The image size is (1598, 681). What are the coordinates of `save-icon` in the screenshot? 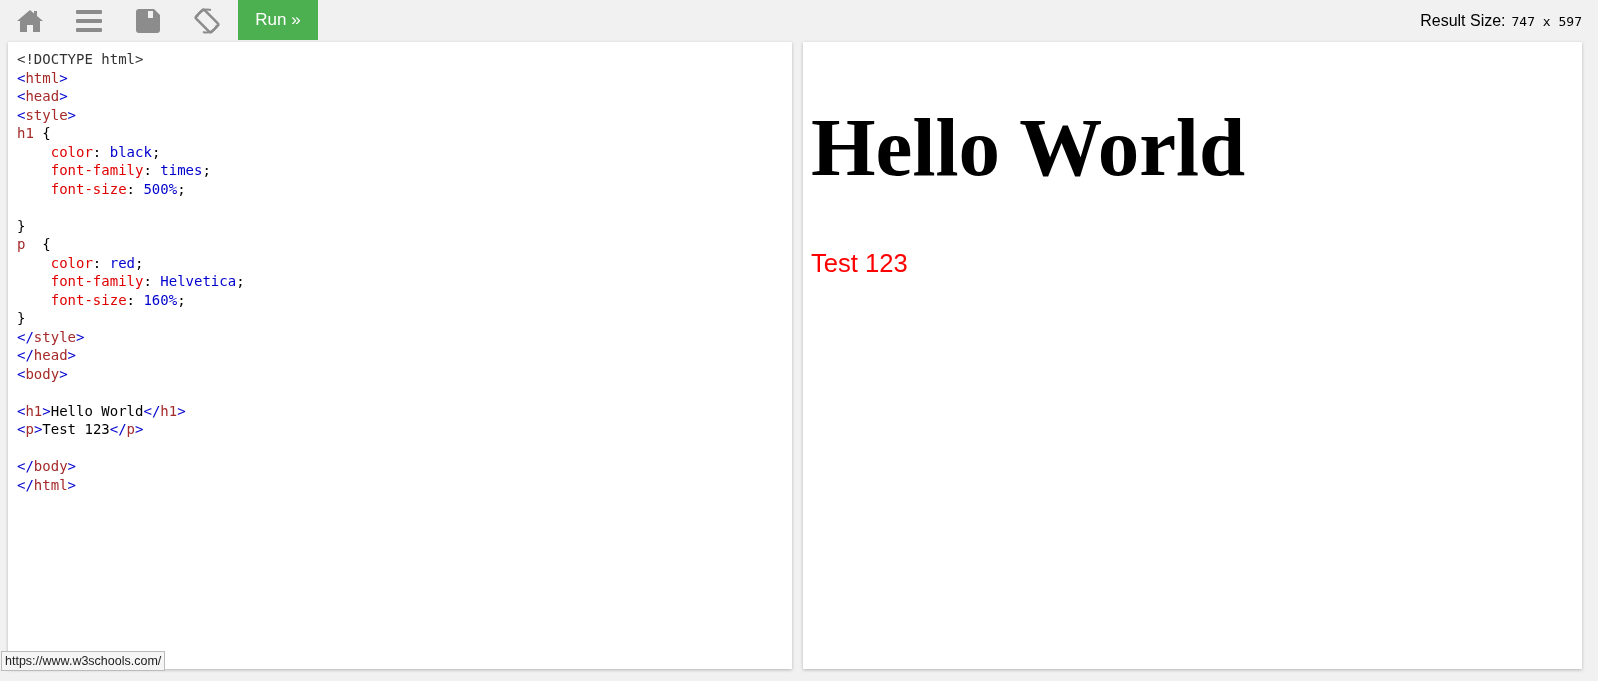 It's located at (147, 20).